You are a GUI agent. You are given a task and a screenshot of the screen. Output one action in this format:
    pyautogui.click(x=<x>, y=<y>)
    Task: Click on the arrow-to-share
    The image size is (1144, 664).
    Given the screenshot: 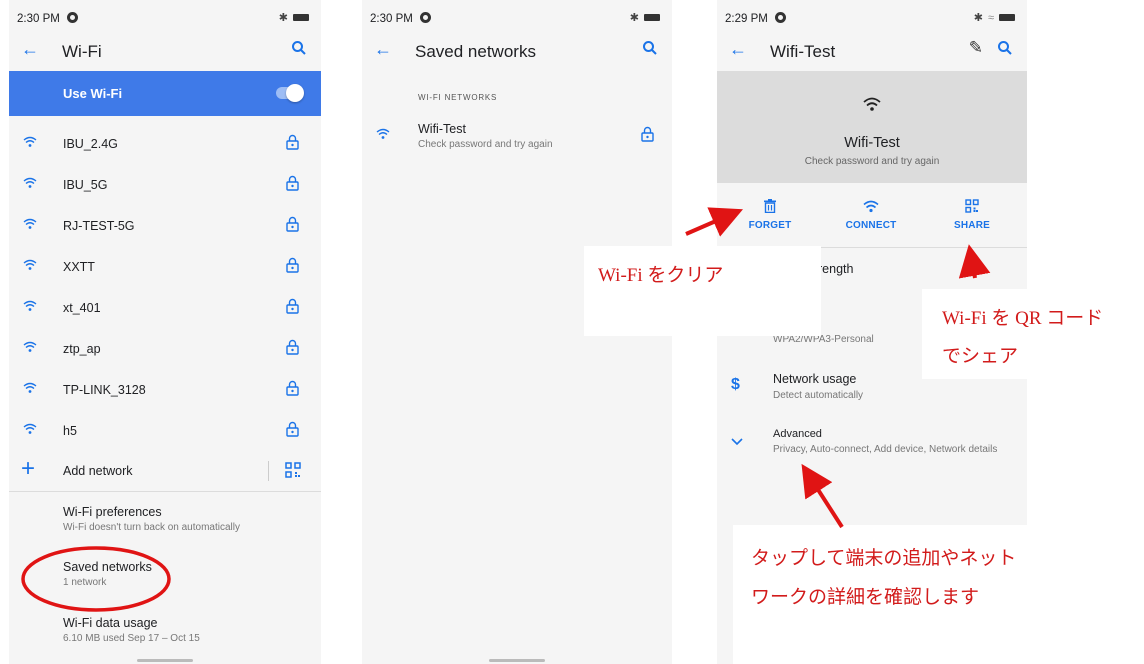 What is the action you would take?
    pyautogui.click(x=974, y=261)
    